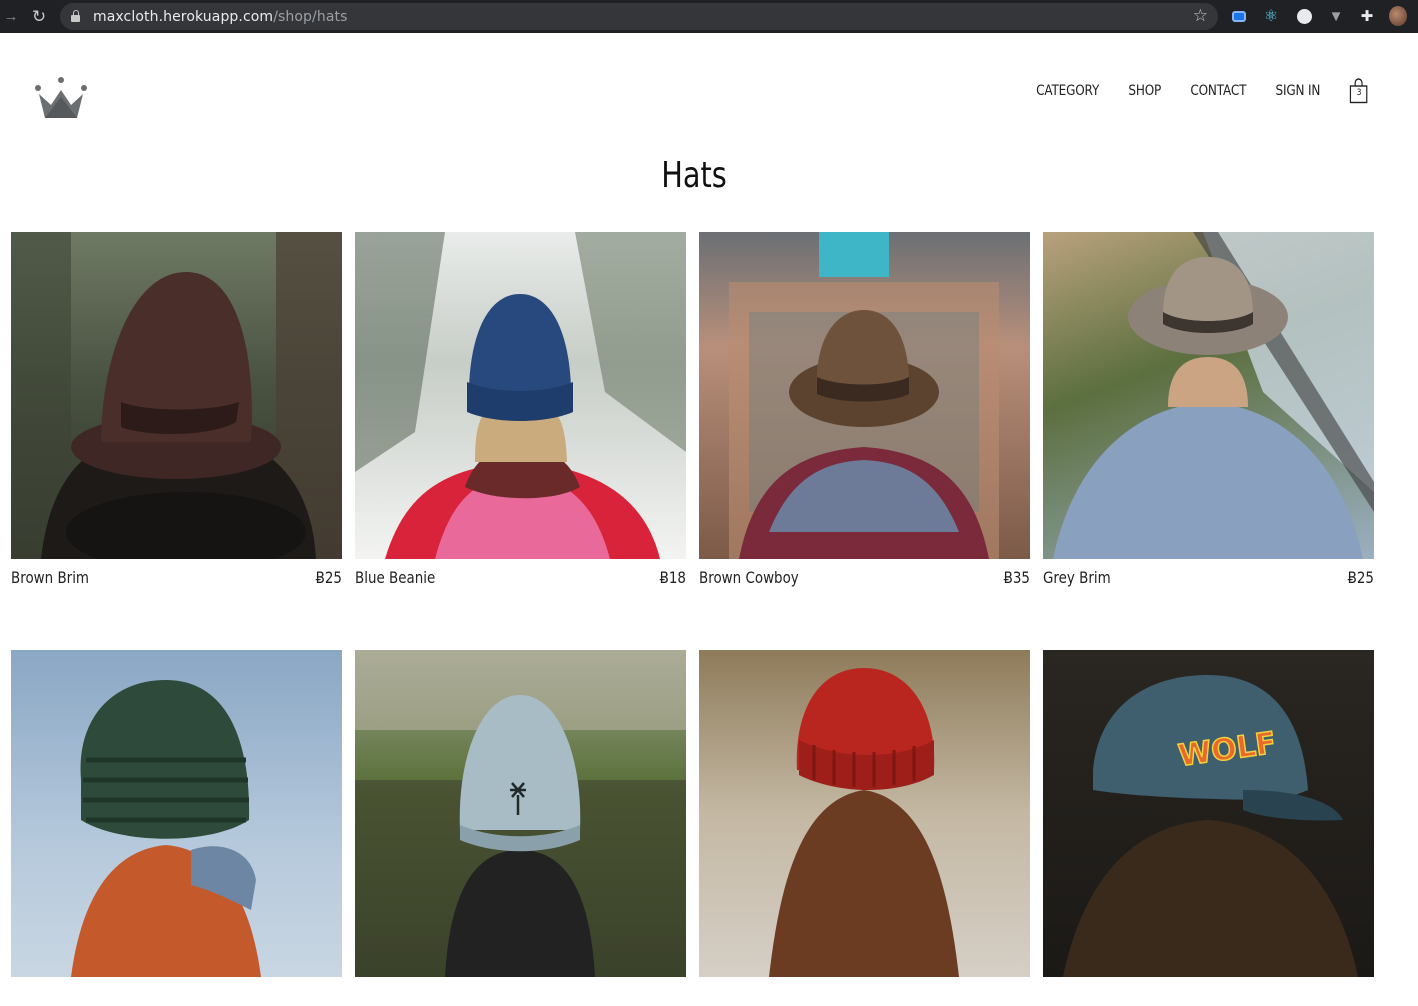  Describe the element at coordinates (1398, 16) in the screenshot. I see `profile-avatar` at that location.